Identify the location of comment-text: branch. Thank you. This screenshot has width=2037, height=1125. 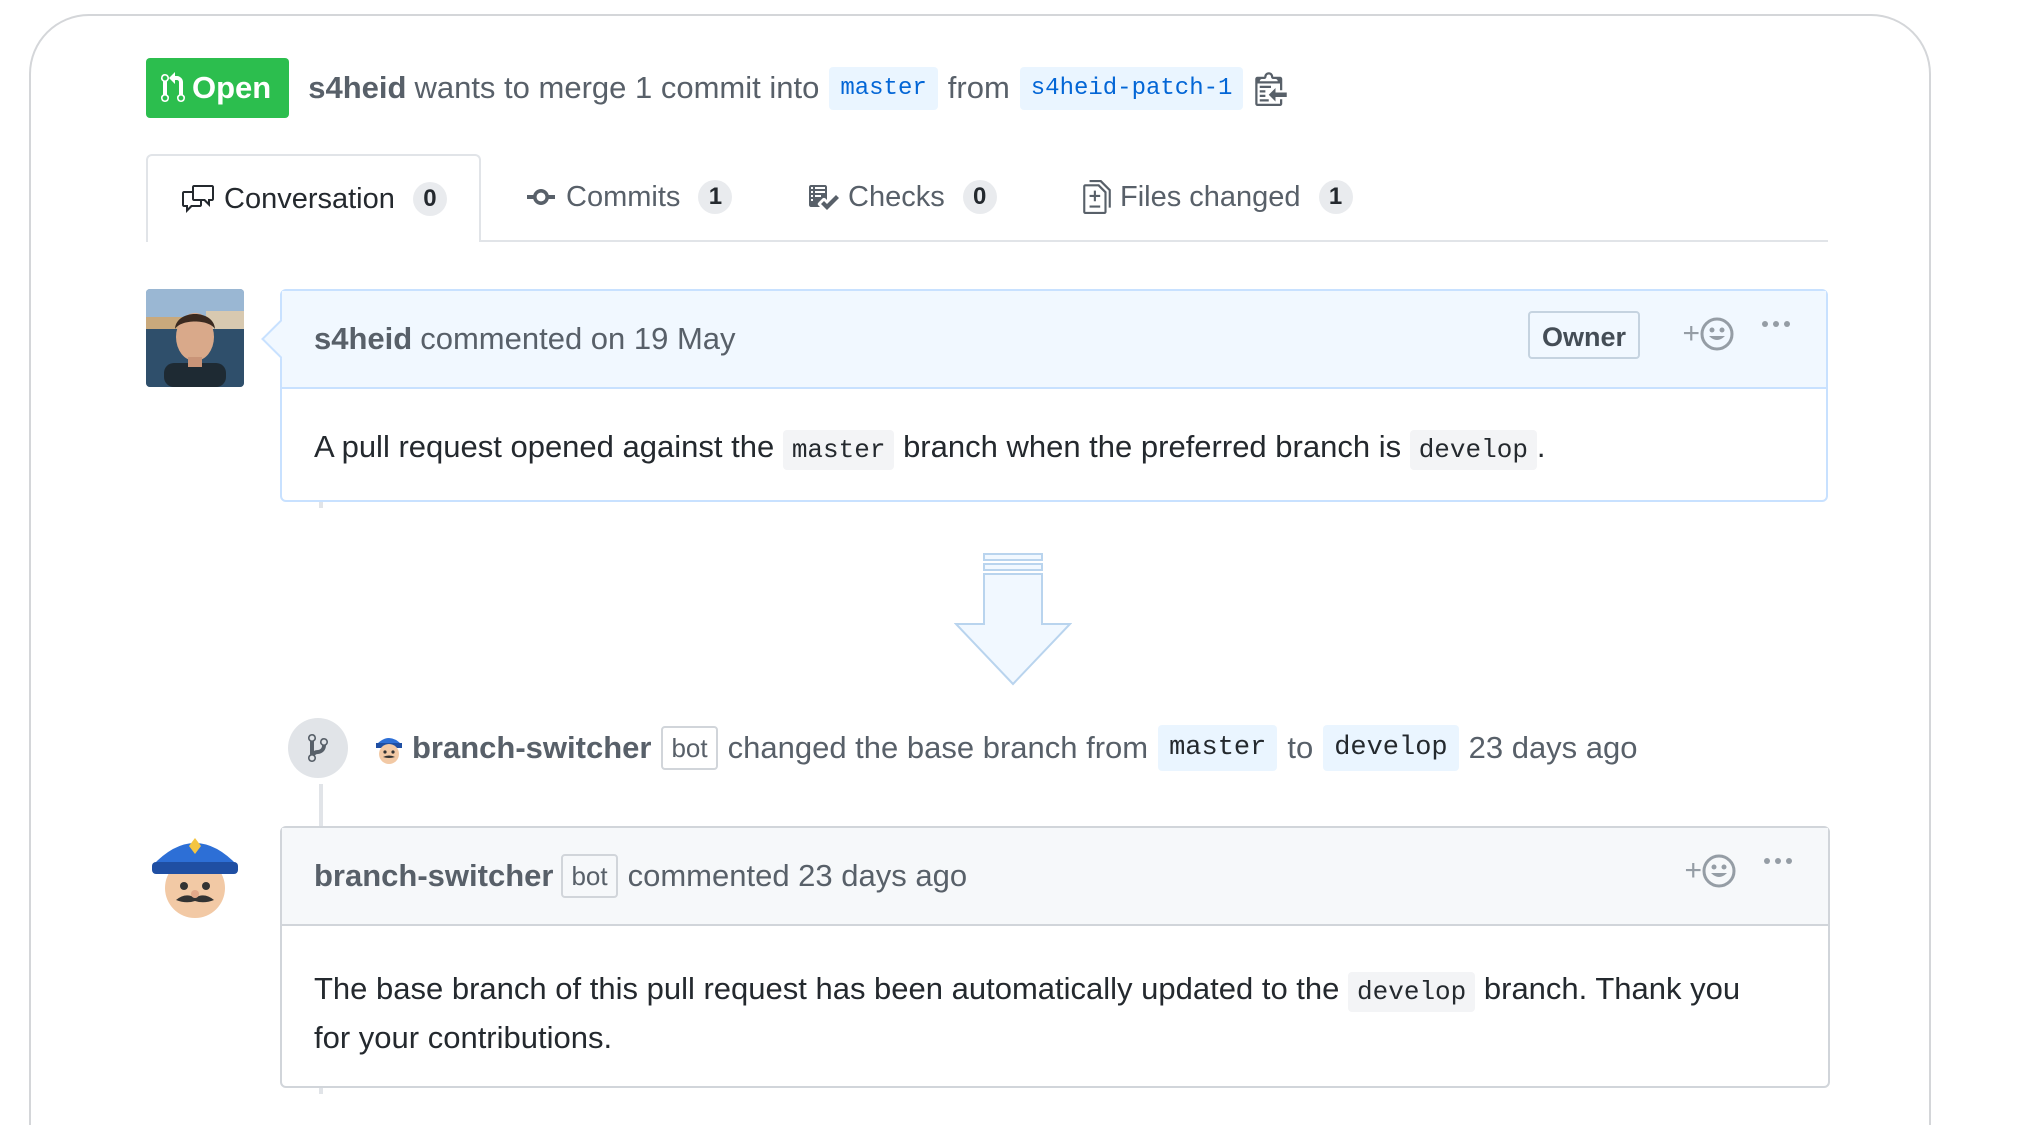
(1612, 988).